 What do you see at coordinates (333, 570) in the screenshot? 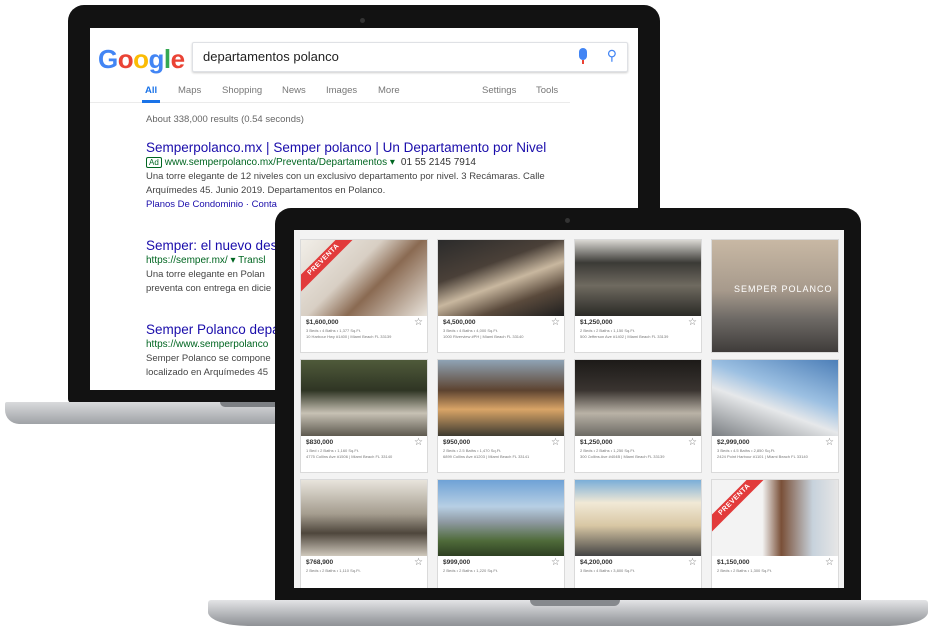
I see `listing-details: 2 Beds • 2 Baths • 1,110 Sq.Ft.` at bounding box center [333, 570].